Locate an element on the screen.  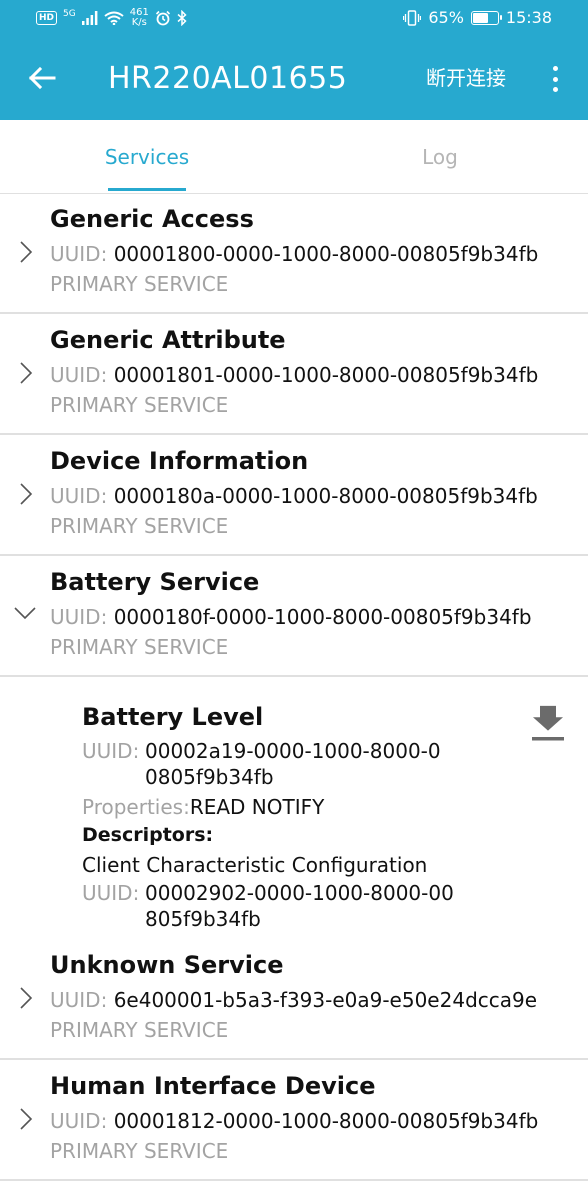
signal-icon is located at coordinates (89, 18).